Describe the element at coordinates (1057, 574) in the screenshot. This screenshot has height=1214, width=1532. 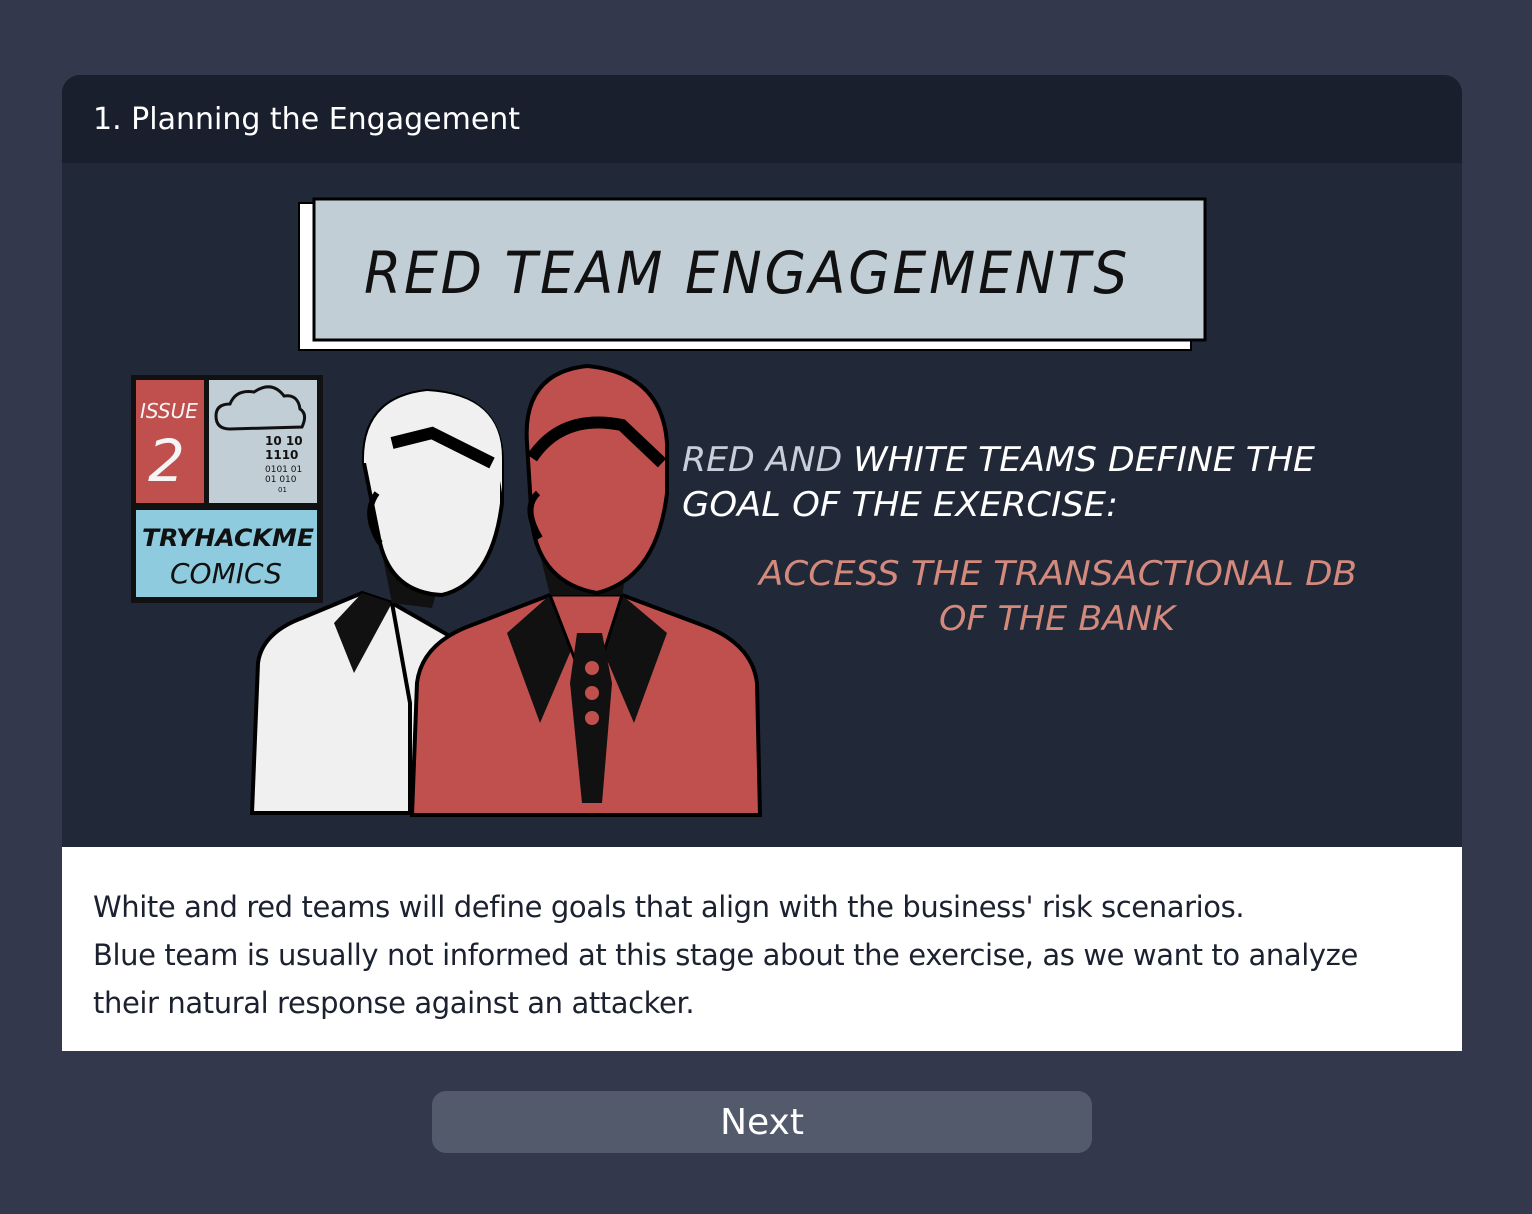
I see `goal-line-1: ACCESS THE TRANSACTIONAL DB` at that location.